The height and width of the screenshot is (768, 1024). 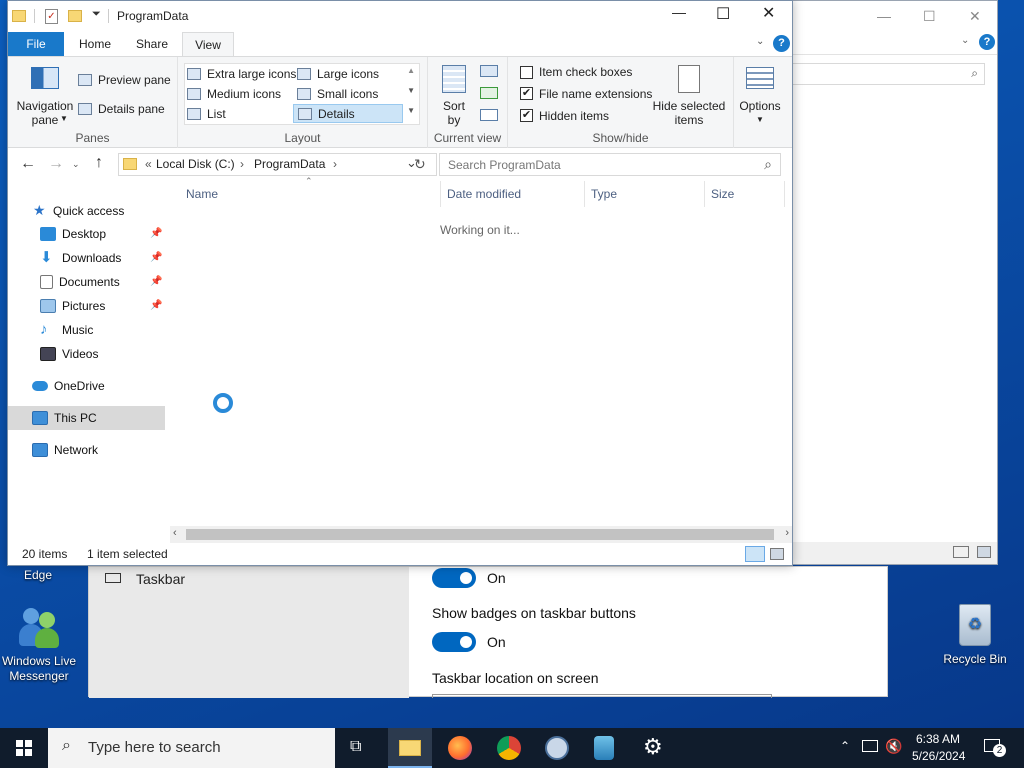 What do you see at coordinates (893, 746) in the screenshot?
I see `volume-muted-icon: 🔇` at bounding box center [893, 746].